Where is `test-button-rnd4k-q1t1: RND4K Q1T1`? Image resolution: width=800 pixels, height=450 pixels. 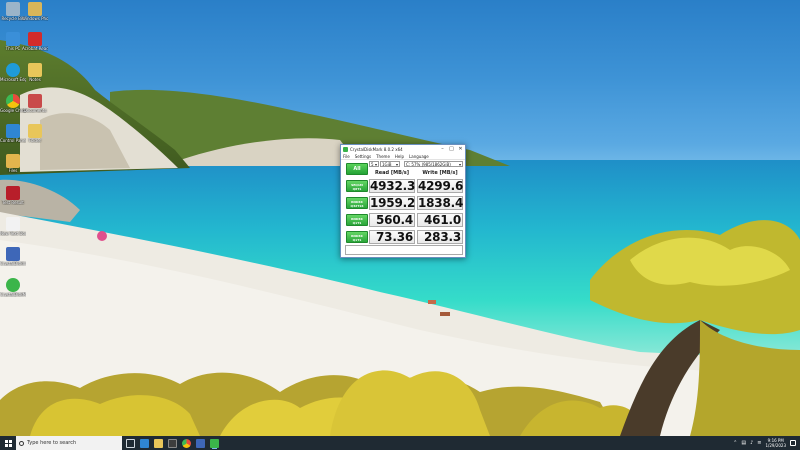 test-button-rnd4k-q1t1: RND4K Q1T1 is located at coordinates (357, 220).